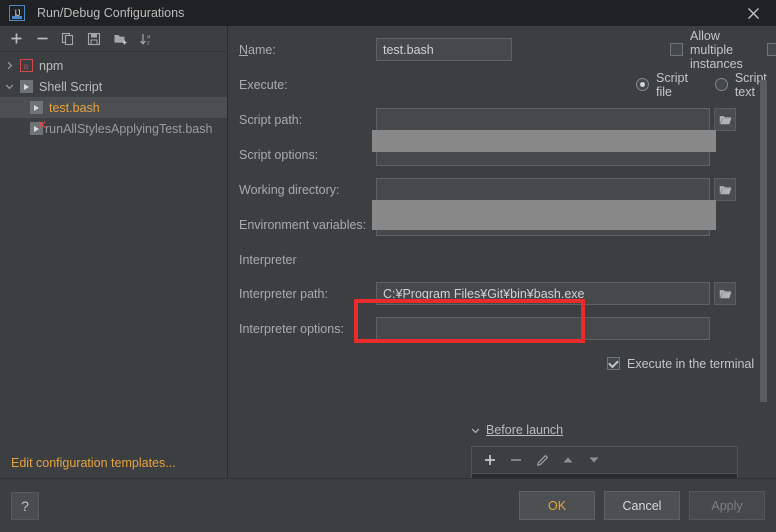 This screenshot has height=532, width=776. What do you see at coordinates (42, 39) in the screenshot?
I see `remove-configuration-button` at bounding box center [42, 39].